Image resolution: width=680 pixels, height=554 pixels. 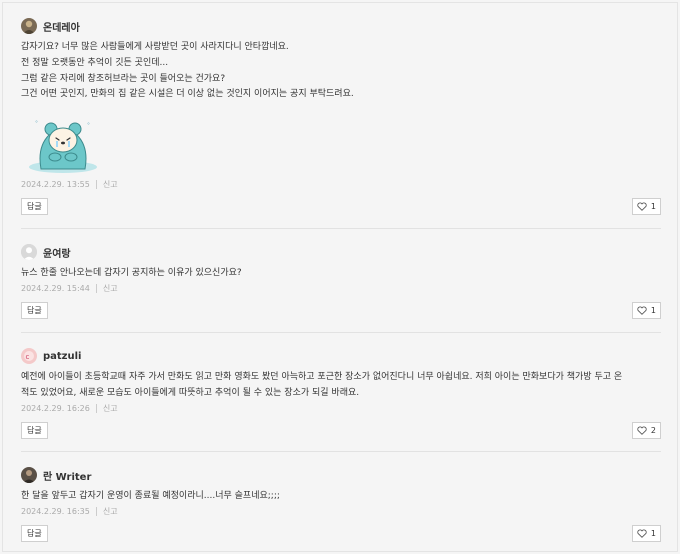 What do you see at coordinates (57, 252) in the screenshot?
I see `author-name: 윤여랑` at bounding box center [57, 252].